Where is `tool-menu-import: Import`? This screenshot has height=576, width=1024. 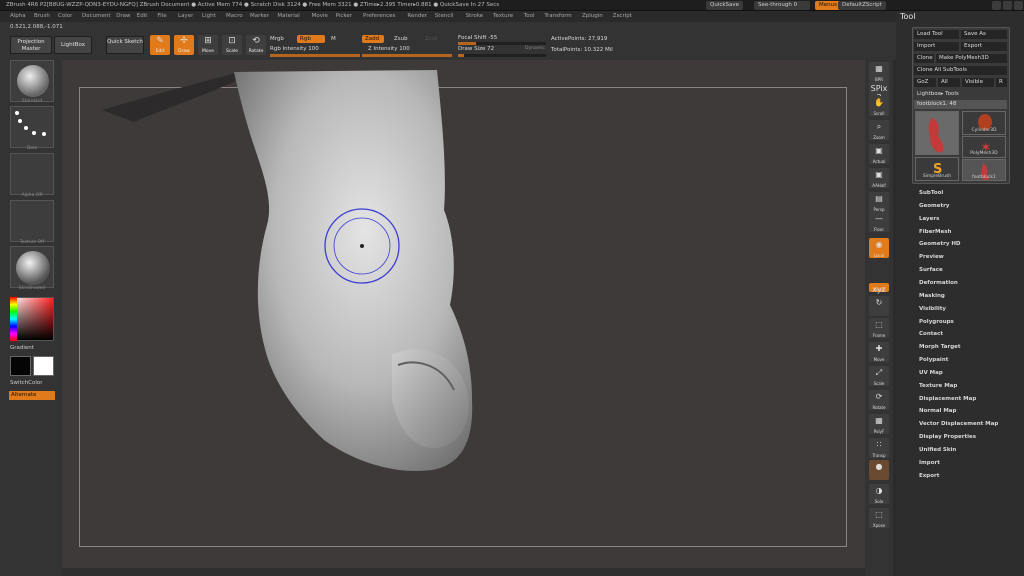
tool-menu-import: Import is located at coordinates (929, 463).